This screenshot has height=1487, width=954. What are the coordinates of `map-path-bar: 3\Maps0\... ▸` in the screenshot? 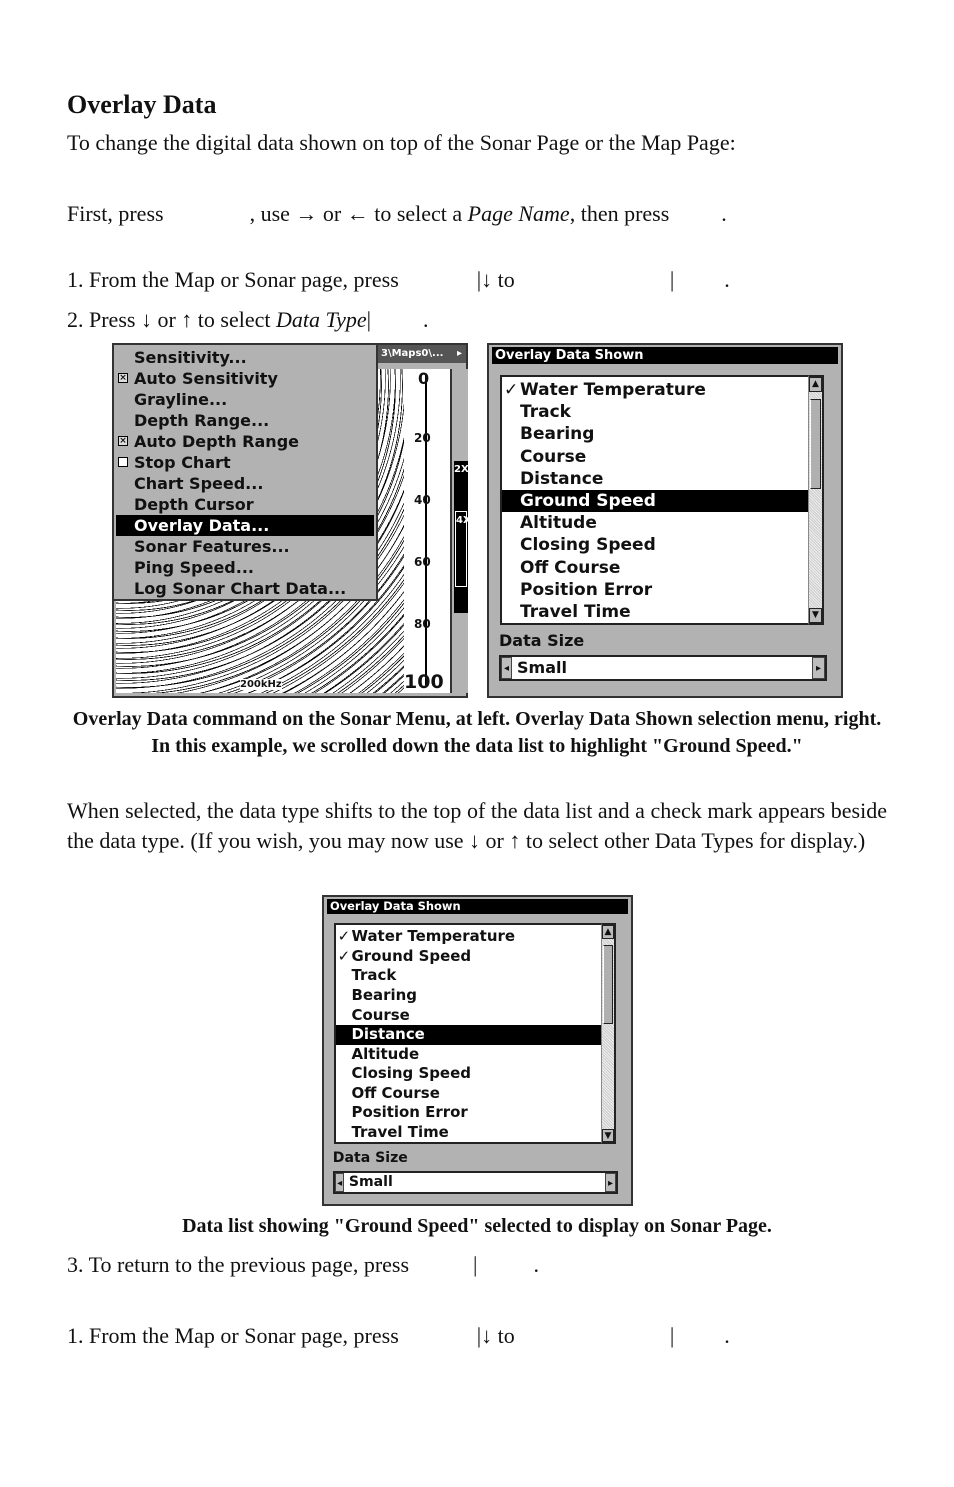 It's located at (422, 354).